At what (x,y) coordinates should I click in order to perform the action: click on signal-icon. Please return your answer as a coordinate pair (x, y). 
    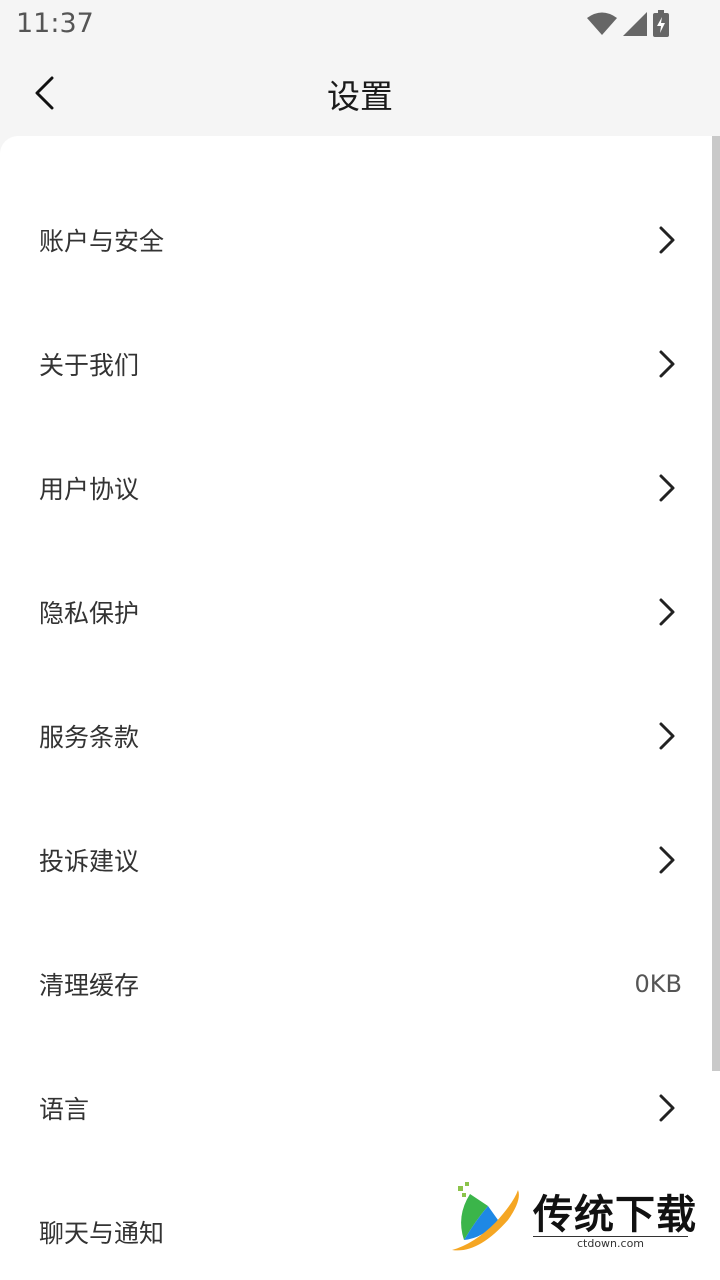
    Looking at the image, I should click on (635, 24).